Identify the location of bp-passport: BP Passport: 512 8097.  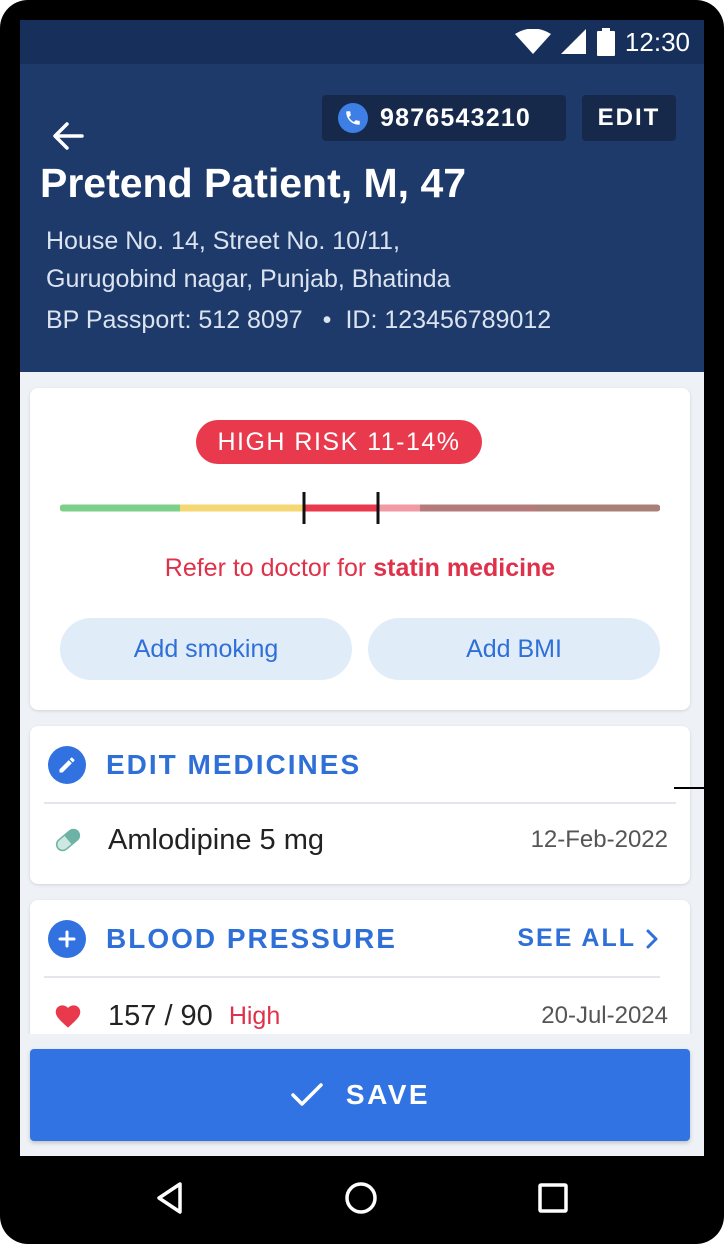
(174, 320).